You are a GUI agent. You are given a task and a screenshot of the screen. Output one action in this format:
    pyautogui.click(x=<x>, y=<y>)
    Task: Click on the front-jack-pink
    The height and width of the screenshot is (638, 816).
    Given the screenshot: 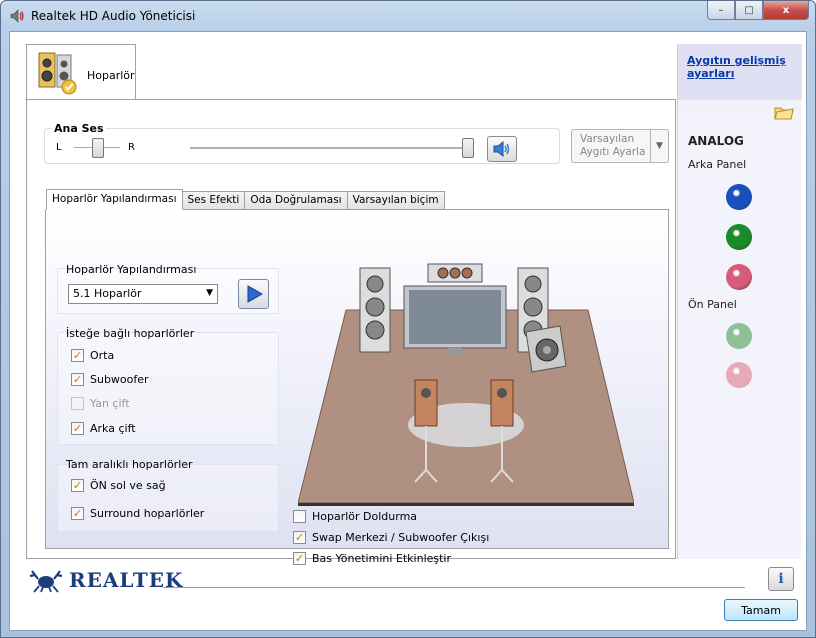 What is the action you would take?
    pyautogui.click(x=739, y=375)
    